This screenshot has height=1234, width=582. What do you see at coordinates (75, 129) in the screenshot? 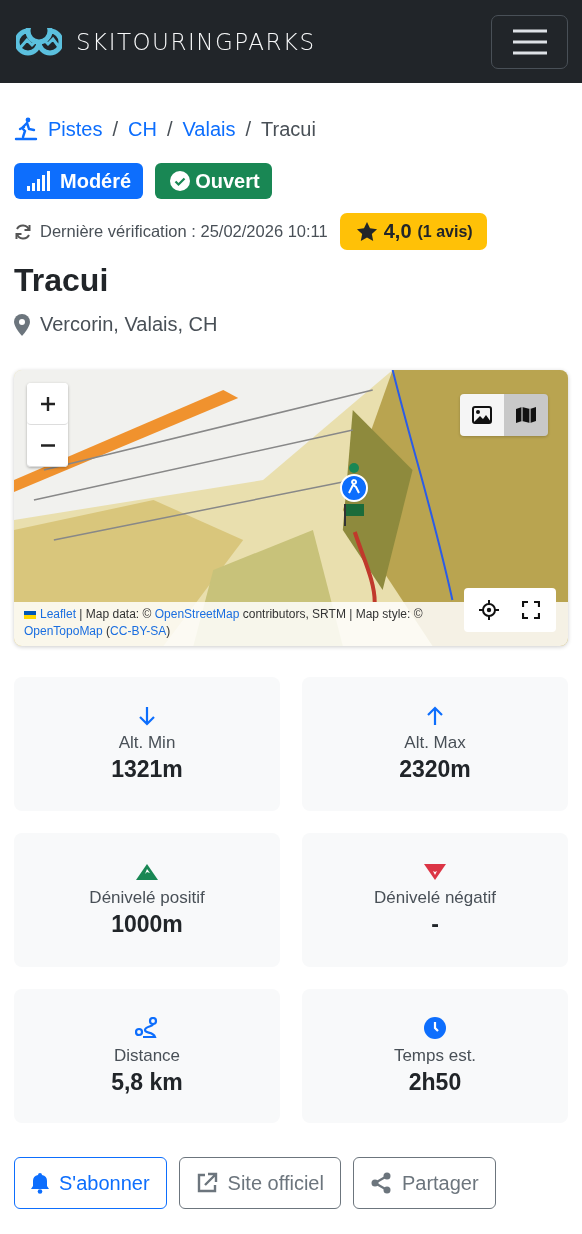
I see `breadcrumb-link: Pistes` at bounding box center [75, 129].